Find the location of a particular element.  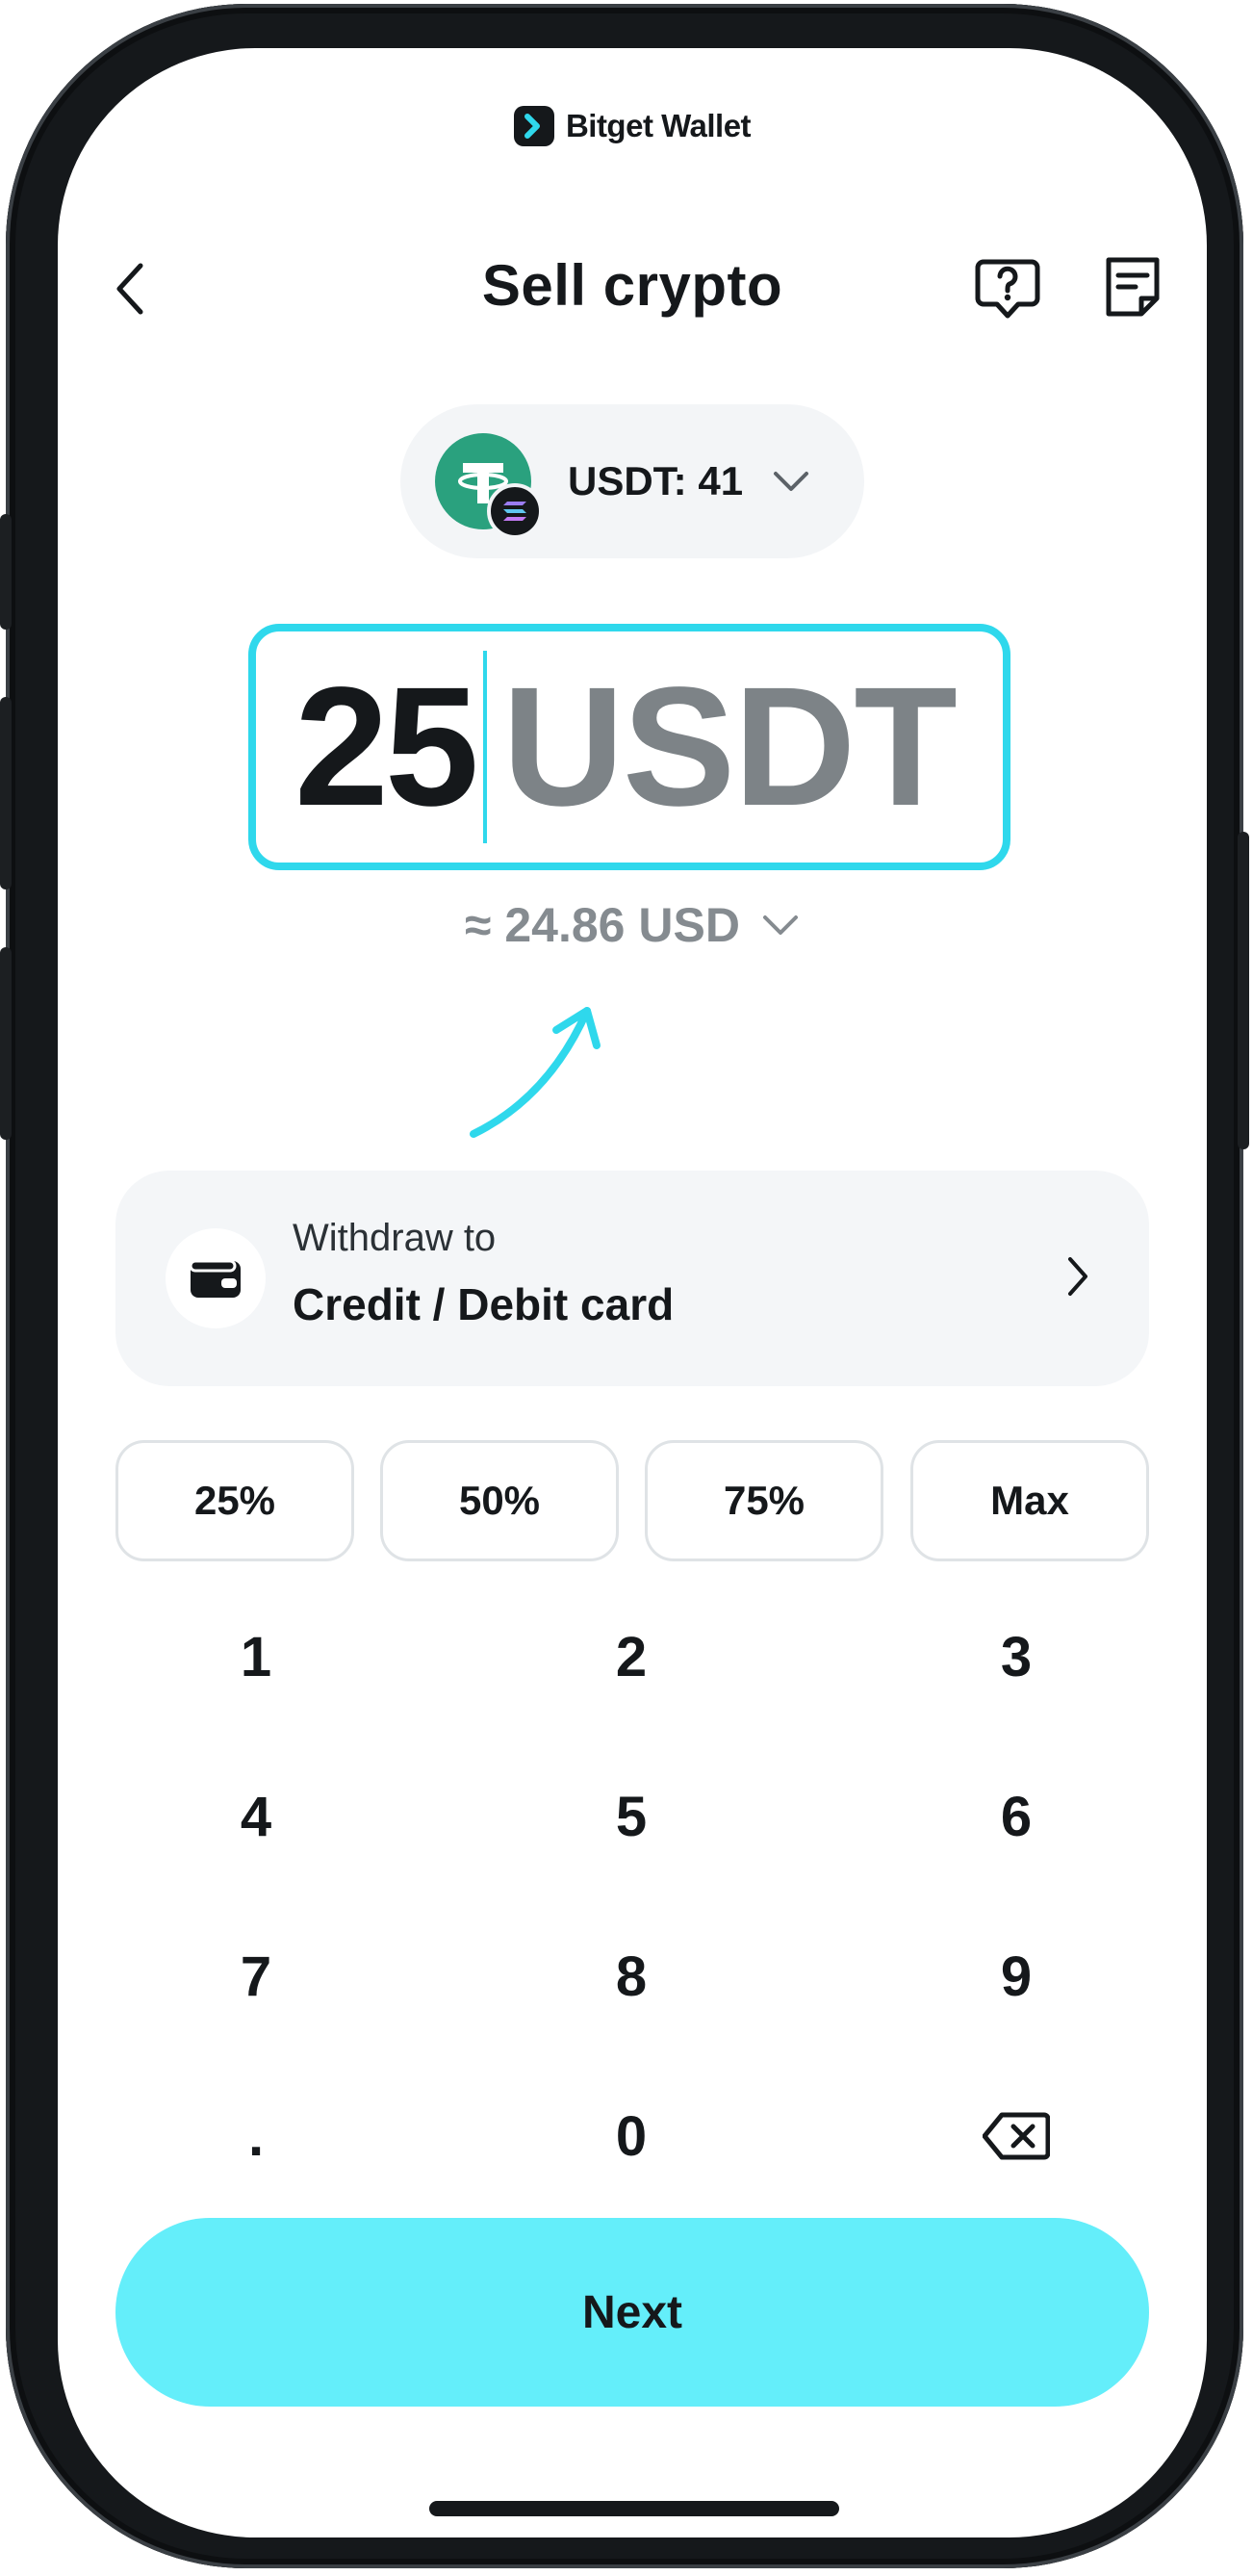

percent-75-button: 75% is located at coordinates (764, 1501).